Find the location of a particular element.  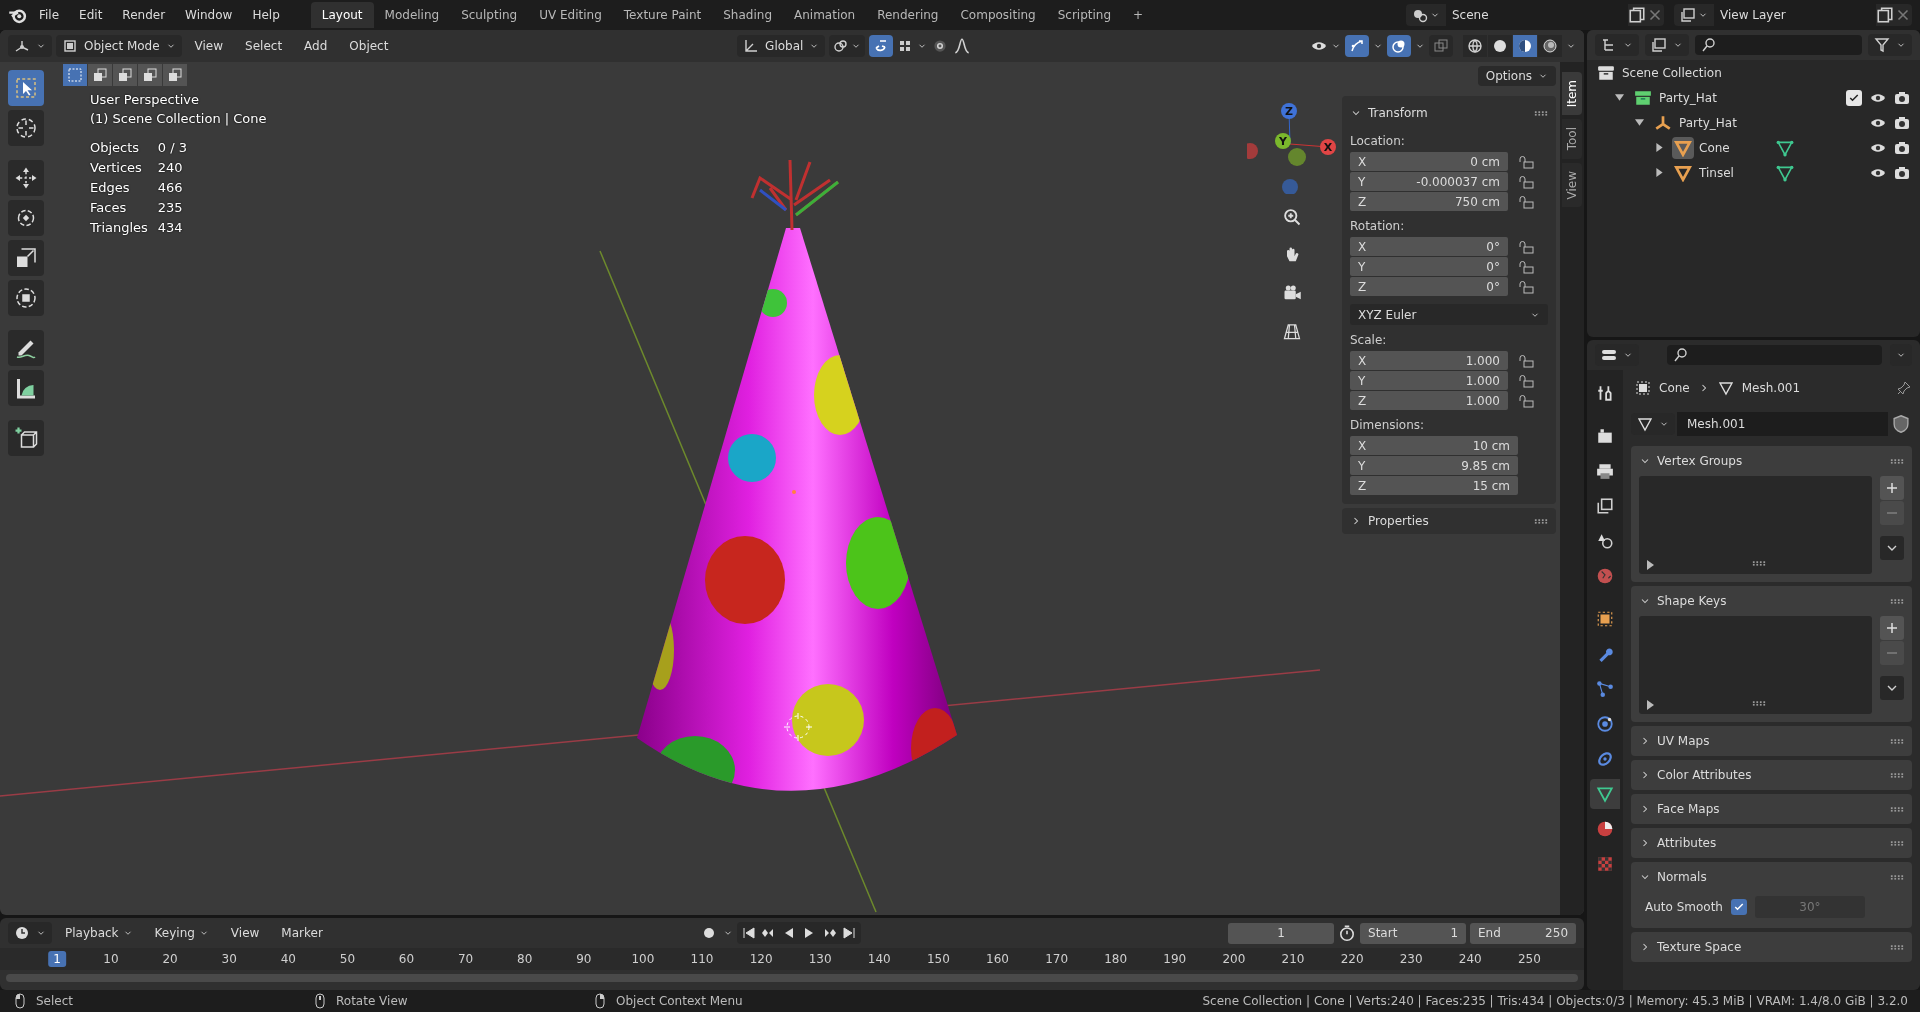

mode-dropdown: Object Mode is located at coordinates (119, 46).